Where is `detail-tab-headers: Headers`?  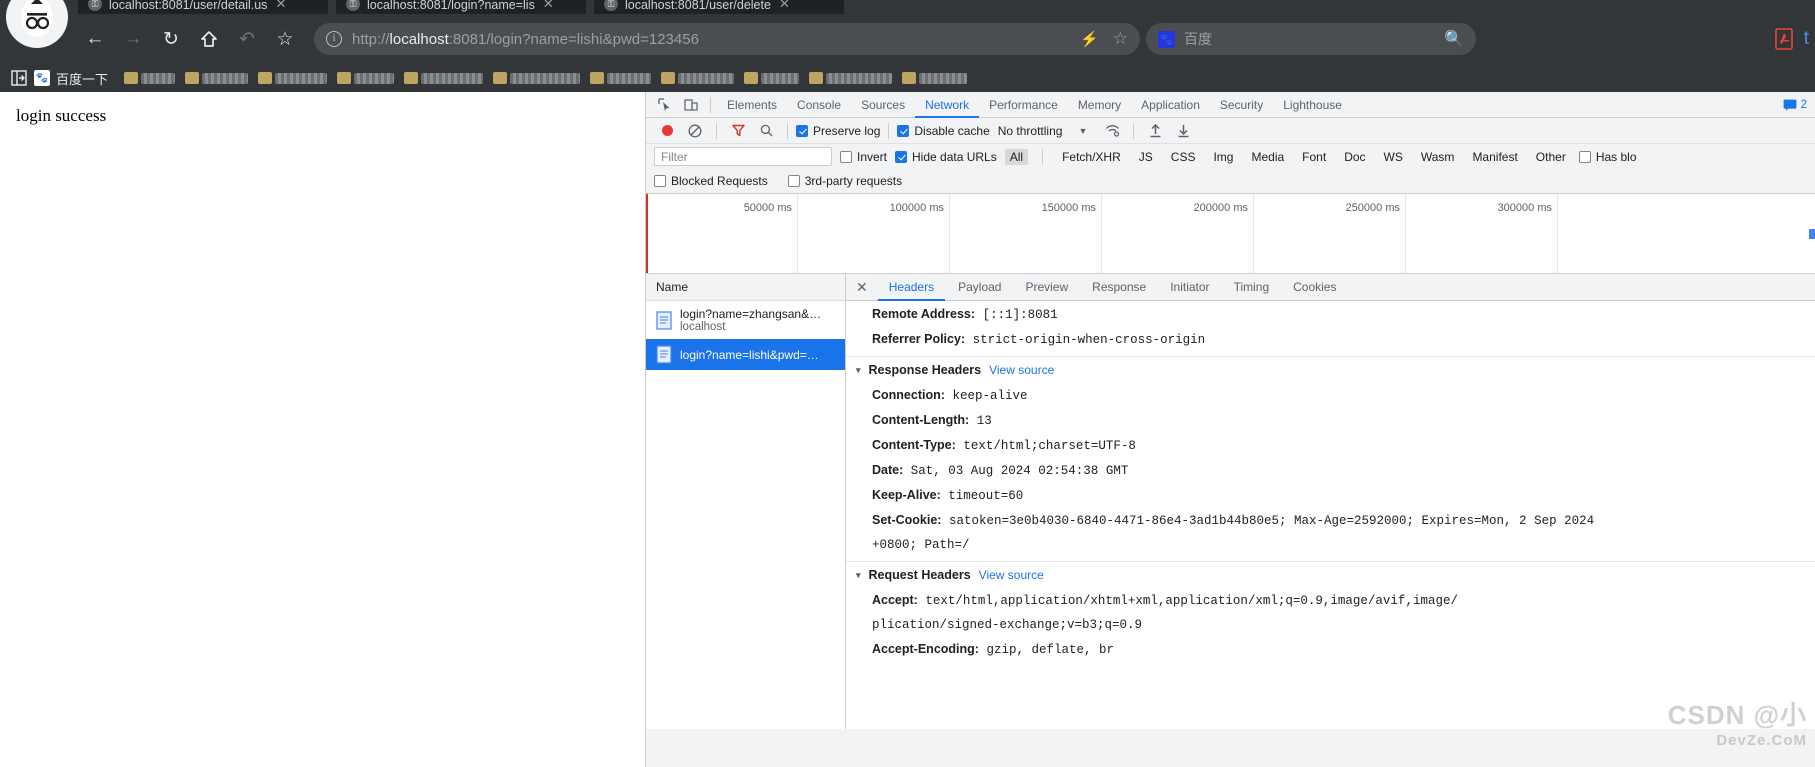 detail-tab-headers: Headers is located at coordinates (911, 287).